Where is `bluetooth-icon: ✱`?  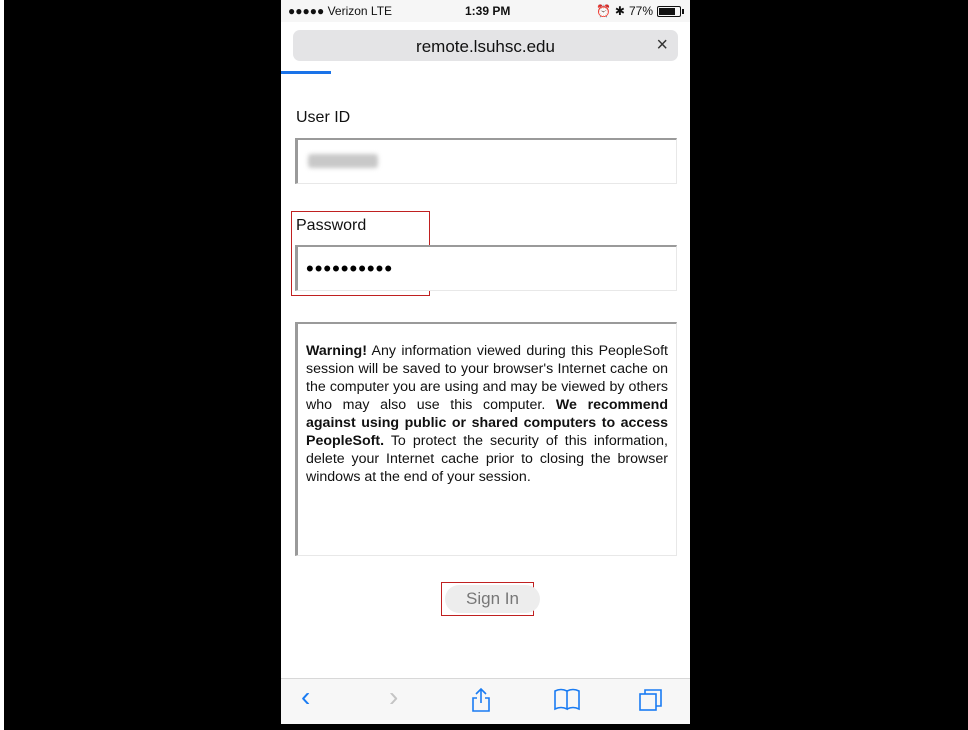
bluetooth-icon: ✱ is located at coordinates (619, 11).